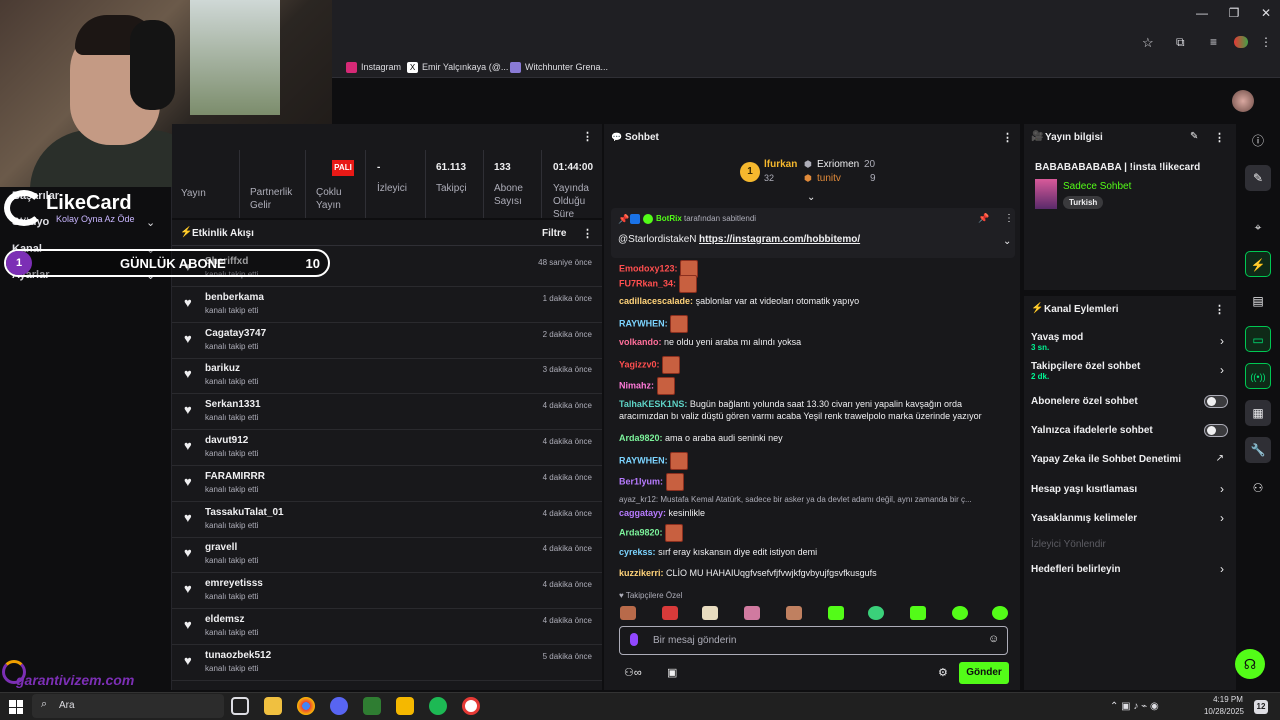 The width and height of the screenshot is (1280, 720). I want to click on chrome-icon, so click(306, 706).